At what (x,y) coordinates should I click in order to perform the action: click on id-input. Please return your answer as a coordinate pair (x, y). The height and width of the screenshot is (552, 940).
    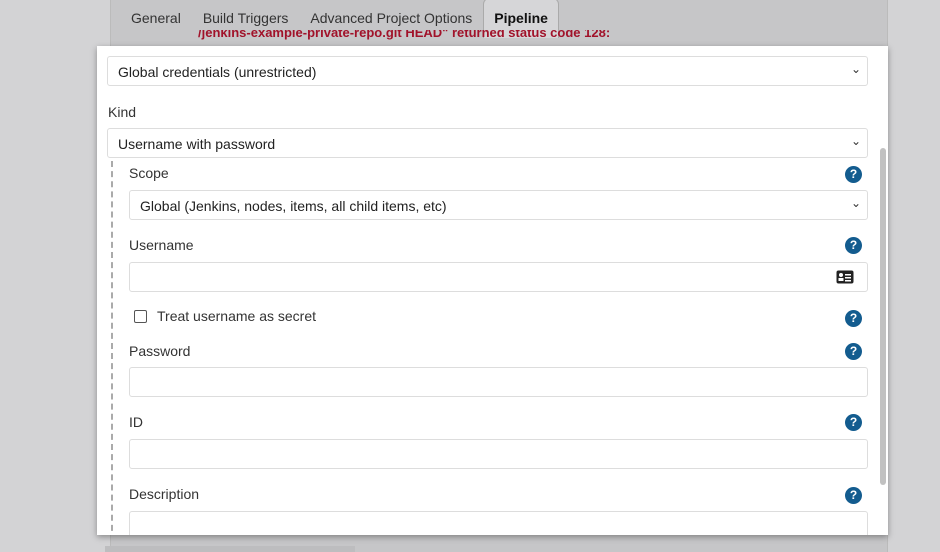
    Looking at the image, I should click on (498, 454).